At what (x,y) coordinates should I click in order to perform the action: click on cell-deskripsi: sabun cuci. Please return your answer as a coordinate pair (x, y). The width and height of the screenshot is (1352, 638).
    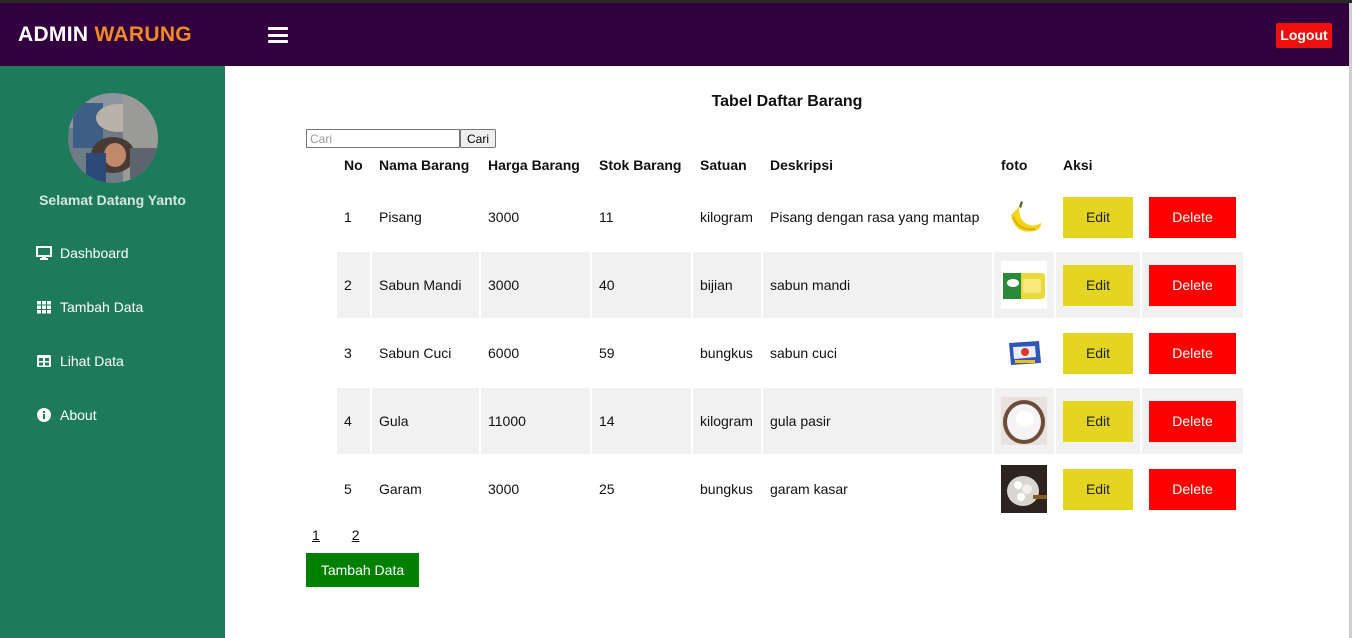
    Looking at the image, I should click on (803, 353).